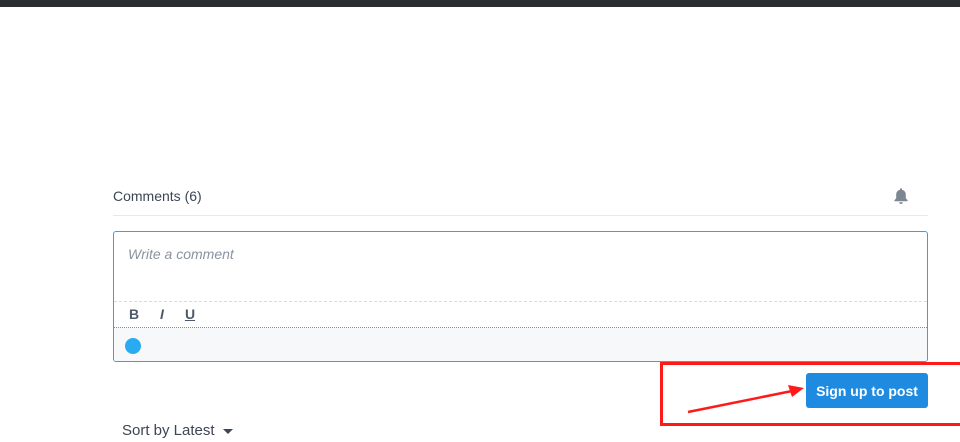 Image resolution: width=960 pixels, height=442 pixels. Describe the element at coordinates (227, 431) in the screenshot. I see `caret-down-icon` at that location.